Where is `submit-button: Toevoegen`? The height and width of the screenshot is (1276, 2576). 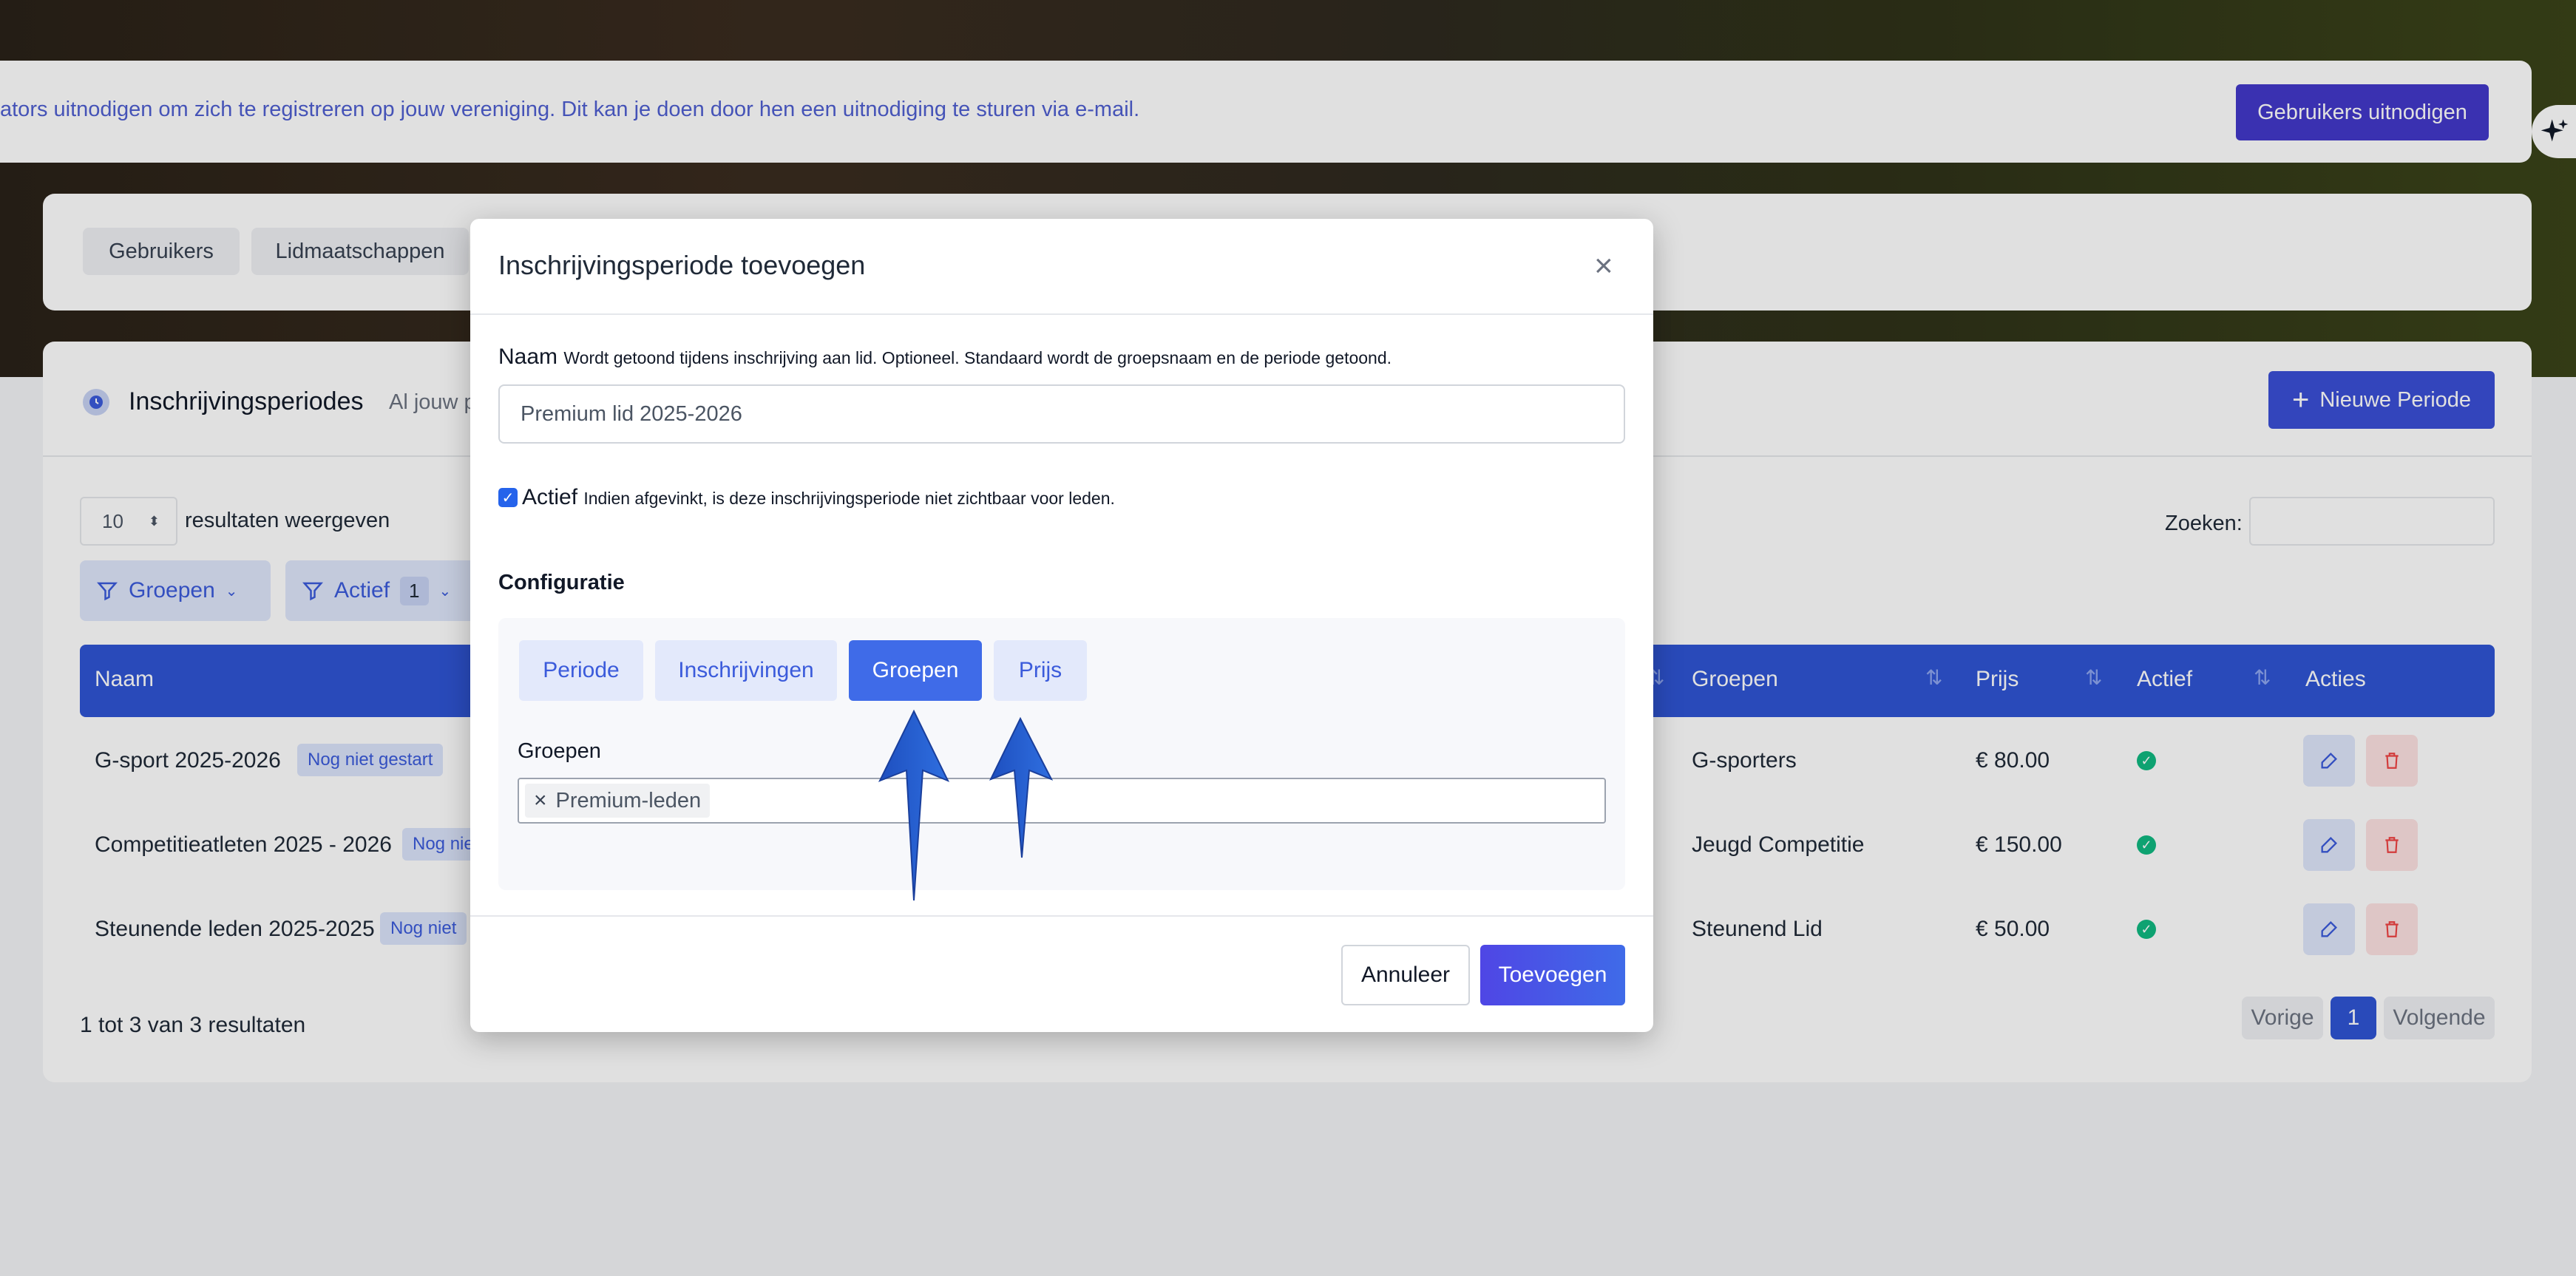 submit-button: Toevoegen is located at coordinates (1552, 975).